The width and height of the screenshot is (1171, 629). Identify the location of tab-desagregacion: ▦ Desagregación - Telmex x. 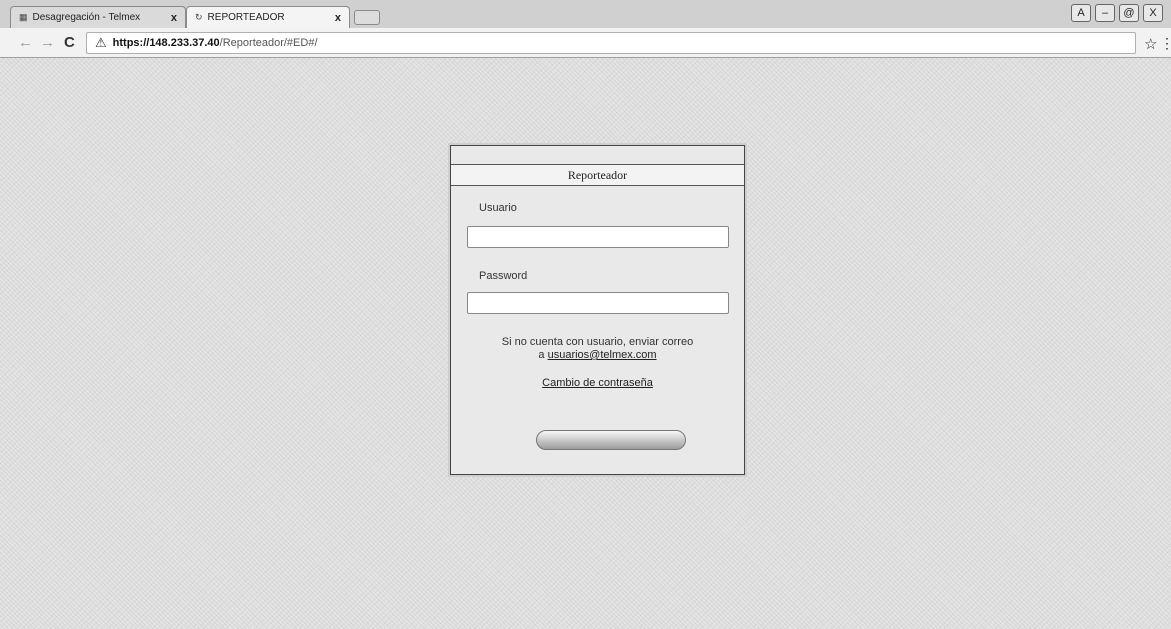
(98, 17).